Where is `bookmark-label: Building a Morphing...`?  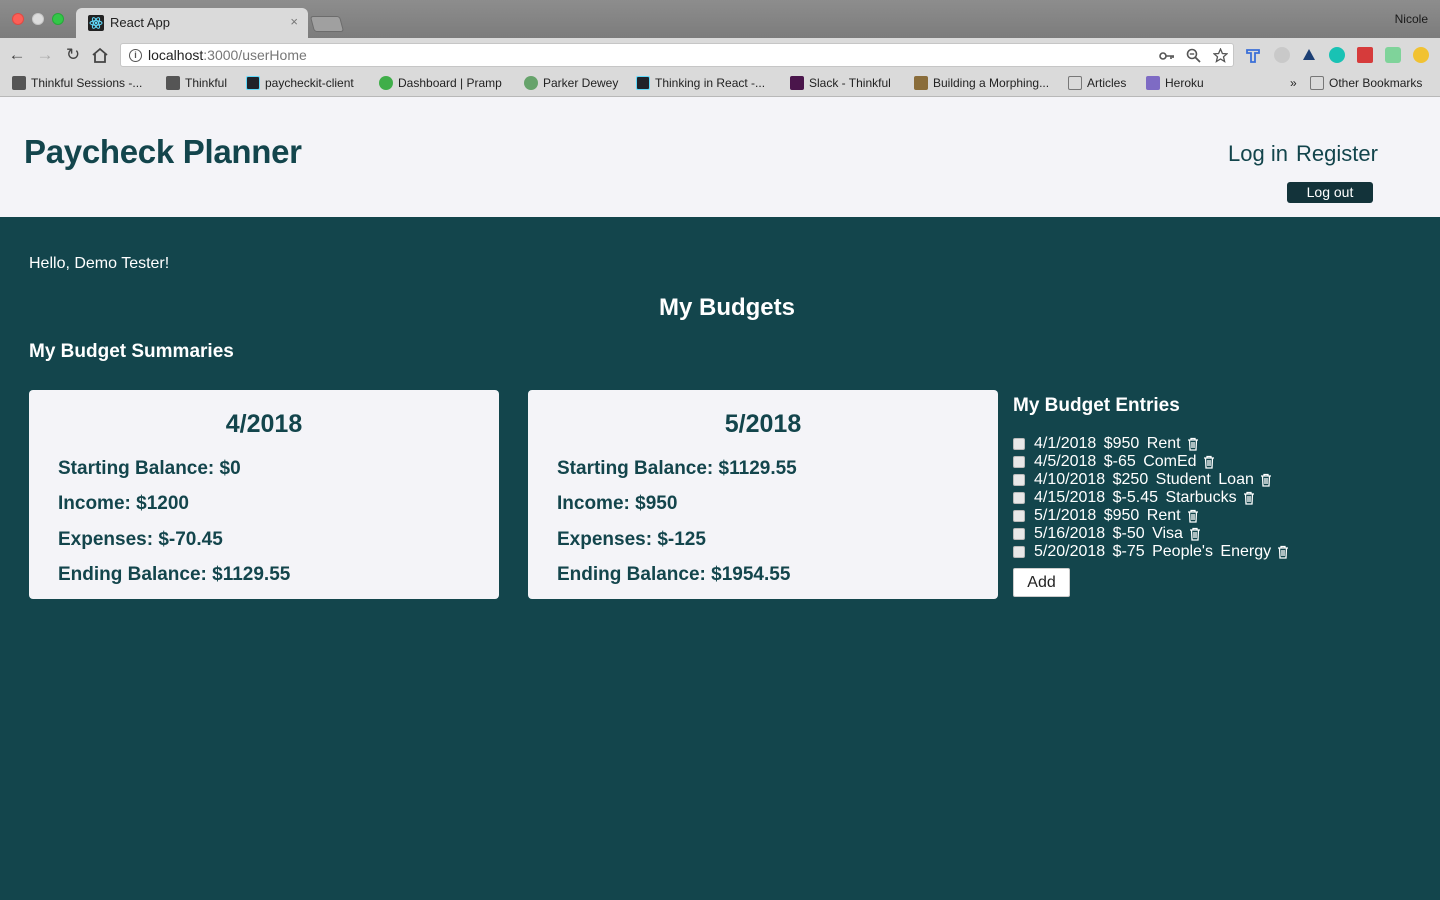
bookmark-label: Building a Morphing... is located at coordinates (991, 83).